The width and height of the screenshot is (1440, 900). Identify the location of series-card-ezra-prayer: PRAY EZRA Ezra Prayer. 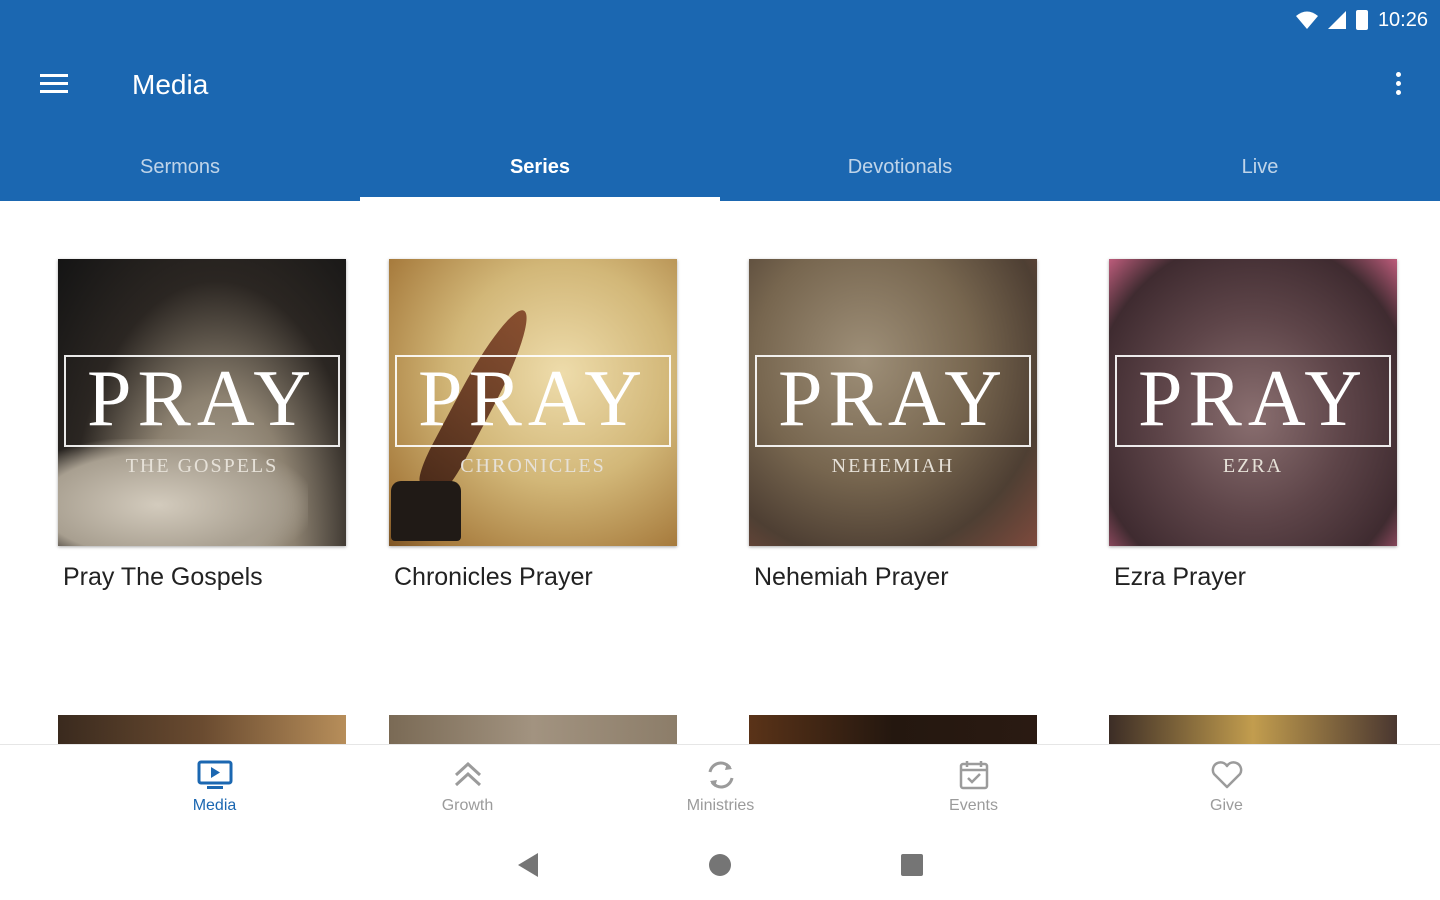
(1253, 425).